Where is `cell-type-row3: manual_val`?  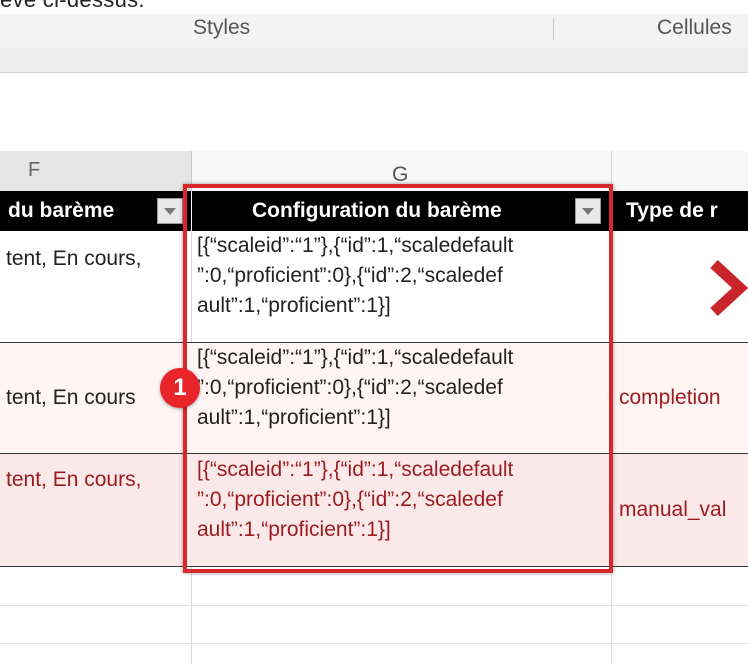
cell-type-row3: manual_val is located at coordinates (672, 510).